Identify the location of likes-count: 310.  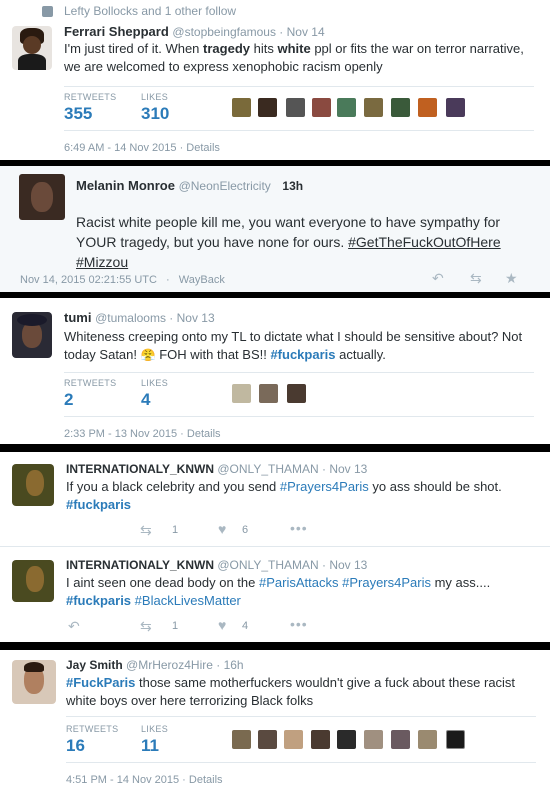
(155, 114).